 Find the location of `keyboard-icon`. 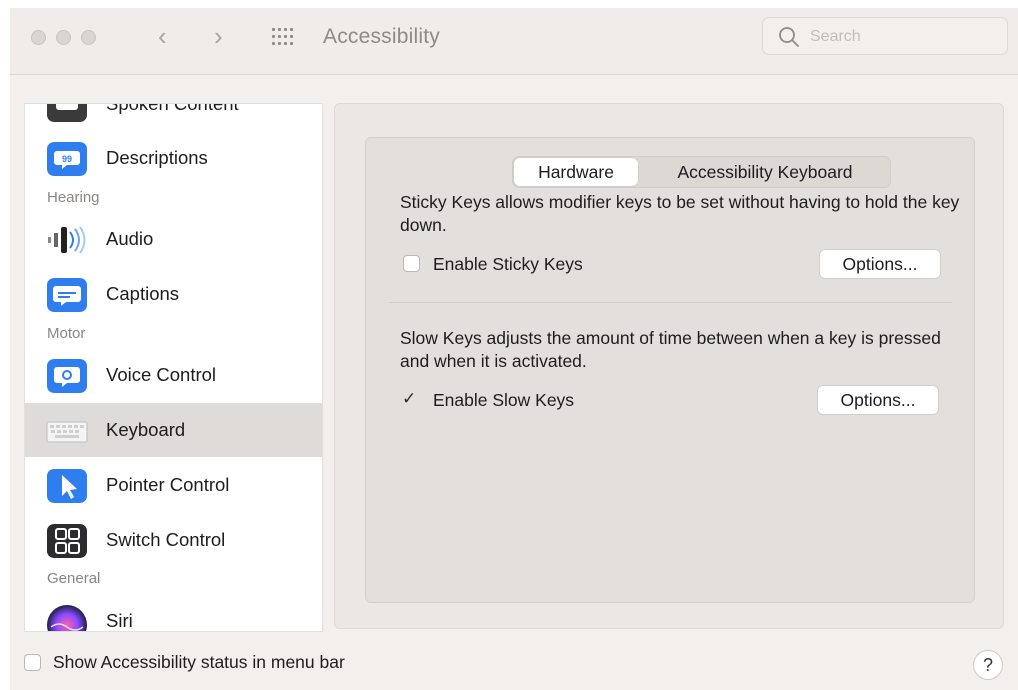

keyboard-icon is located at coordinates (67, 432).